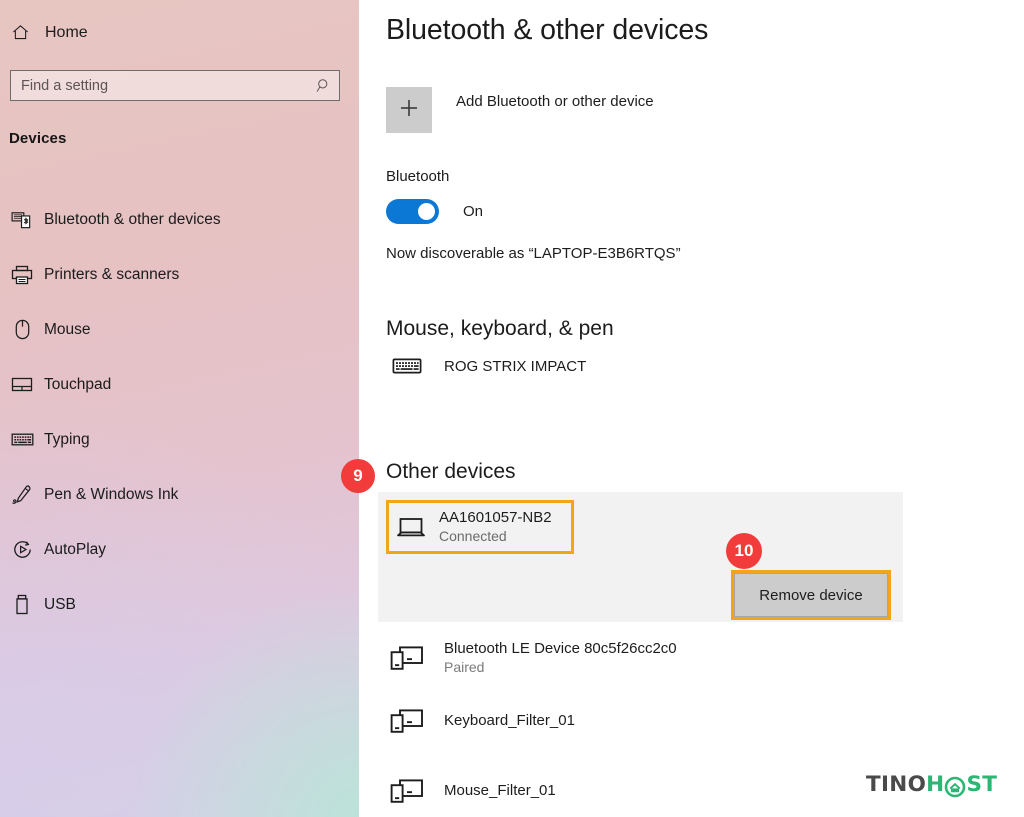 The image size is (1024, 817). What do you see at coordinates (111, 494) in the screenshot?
I see `sidebar-item-label: Pen & Windows Ink` at bounding box center [111, 494].